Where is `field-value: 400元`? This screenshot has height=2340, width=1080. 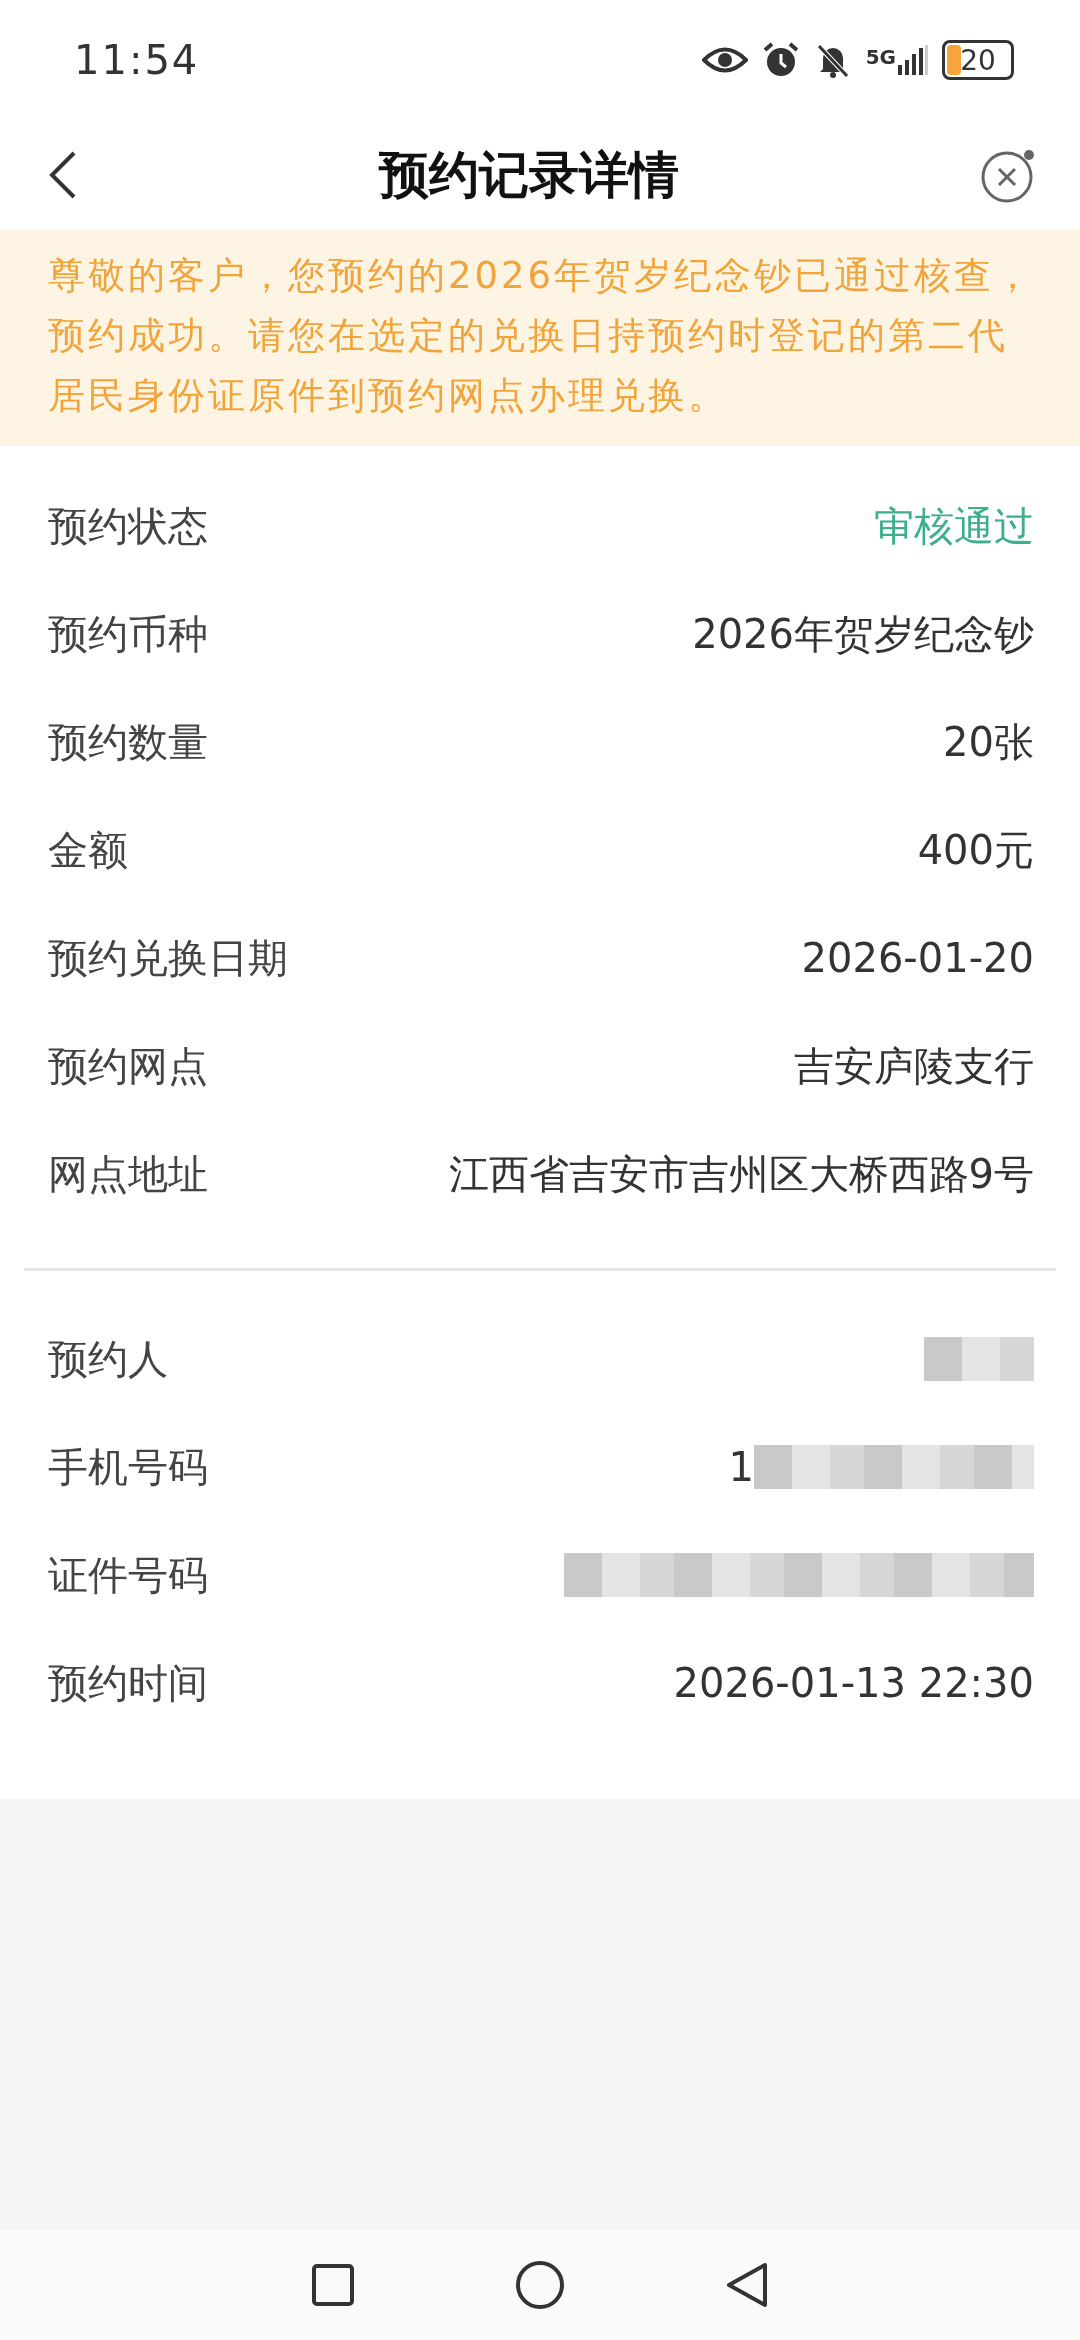 field-value: 400元 is located at coordinates (975, 850).